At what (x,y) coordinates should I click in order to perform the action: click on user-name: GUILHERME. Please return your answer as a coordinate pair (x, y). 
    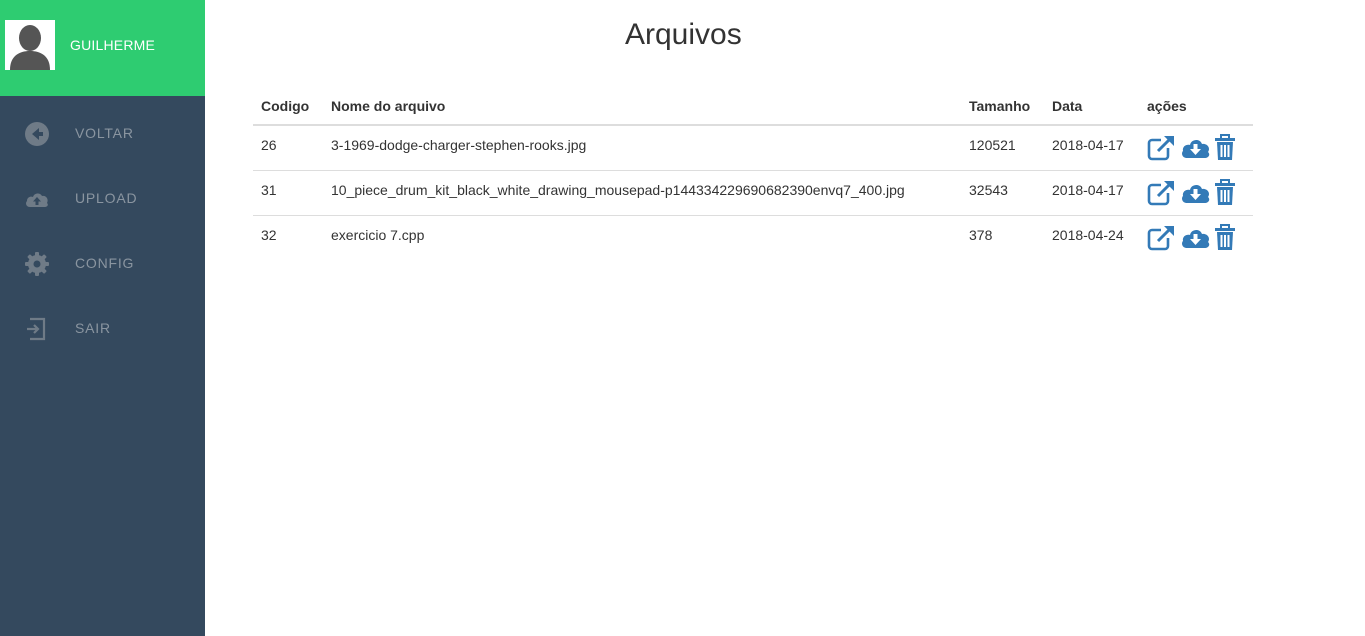
    Looking at the image, I should click on (113, 45).